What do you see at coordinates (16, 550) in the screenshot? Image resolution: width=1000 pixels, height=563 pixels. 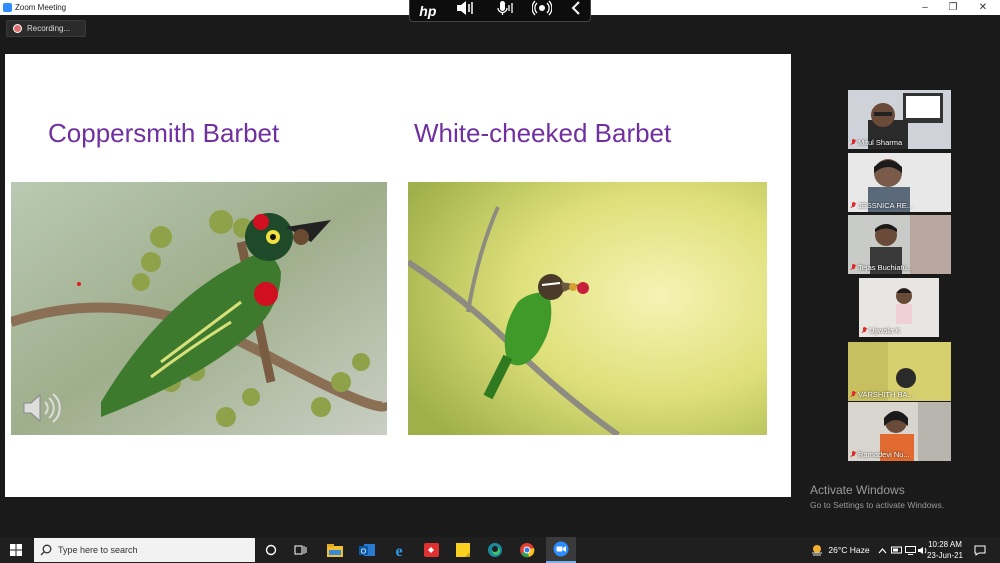 I see `start-button` at bounding box center [16, 550].